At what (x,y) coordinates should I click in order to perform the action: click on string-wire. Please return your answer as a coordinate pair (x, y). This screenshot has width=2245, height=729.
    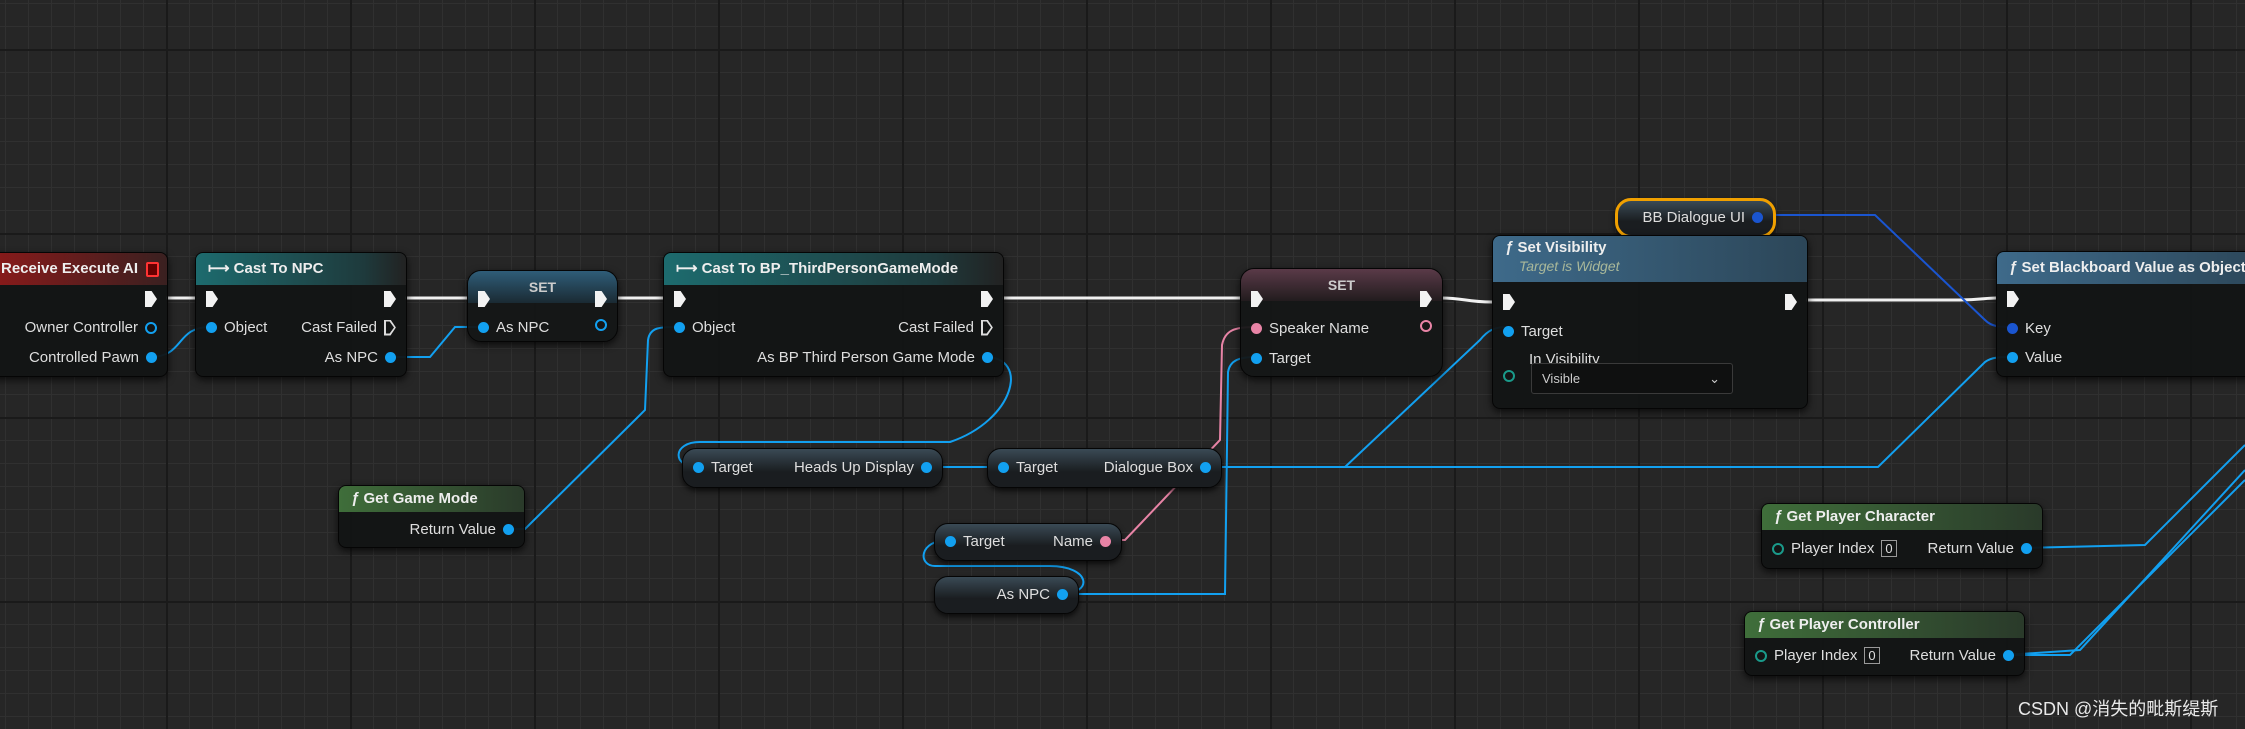
    Looking at the image, I should click on (1180, 433).